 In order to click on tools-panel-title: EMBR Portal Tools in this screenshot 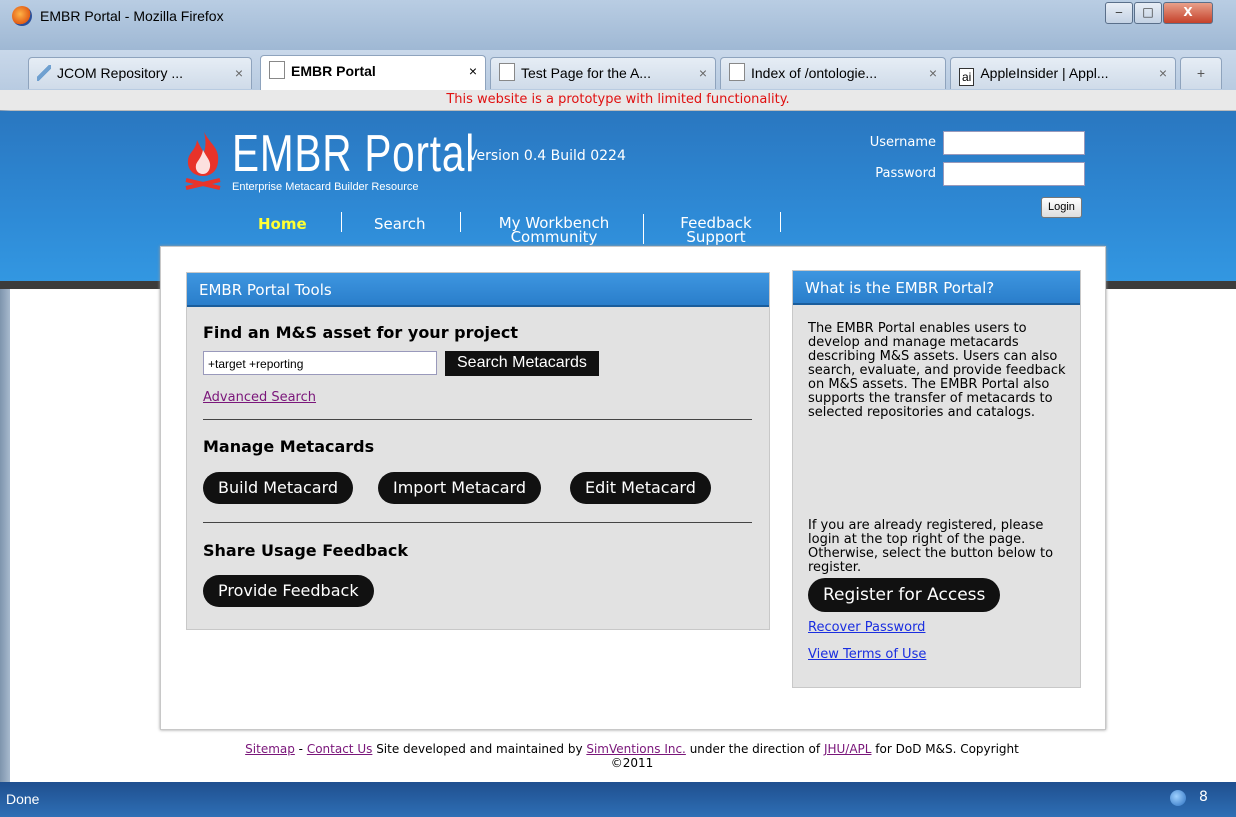, I will do `click(478, 290)`.